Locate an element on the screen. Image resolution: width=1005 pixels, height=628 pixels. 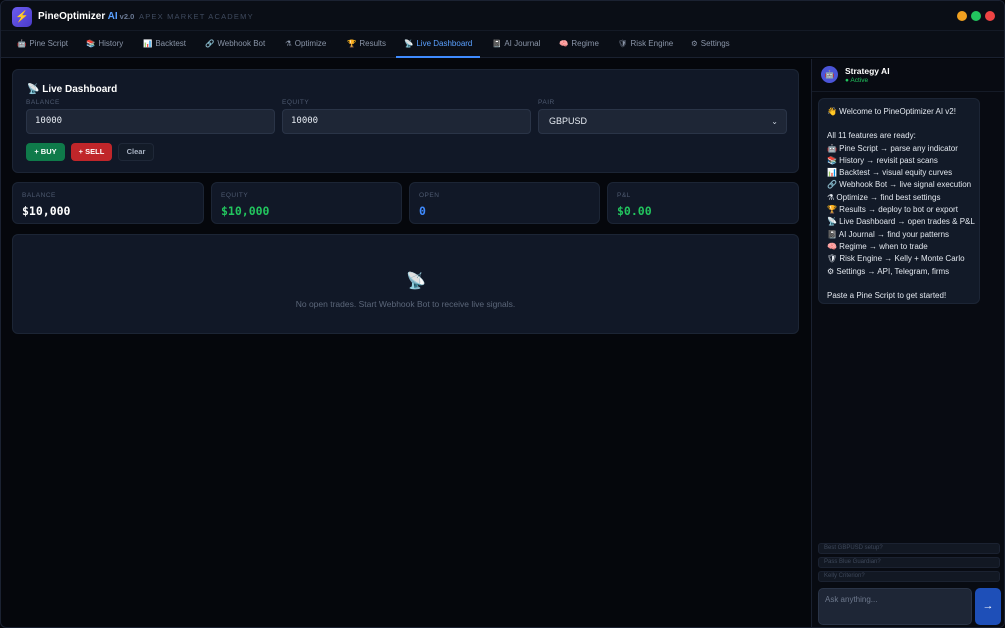
tab-label: Live Dashboard is located at coordinates (444, 43).